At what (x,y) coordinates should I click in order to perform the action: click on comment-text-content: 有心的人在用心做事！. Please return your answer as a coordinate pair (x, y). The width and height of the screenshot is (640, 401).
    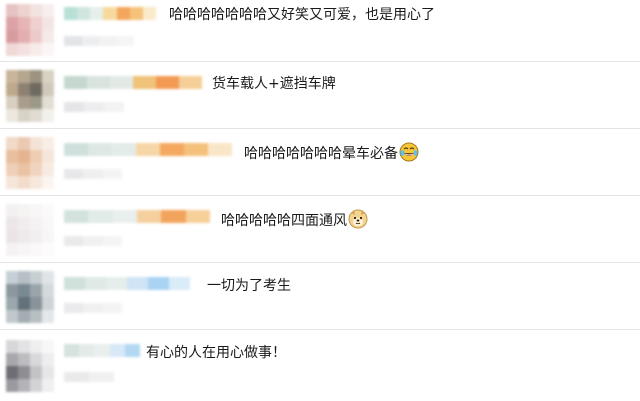
    Looking at the image, I should click on (216, 353).